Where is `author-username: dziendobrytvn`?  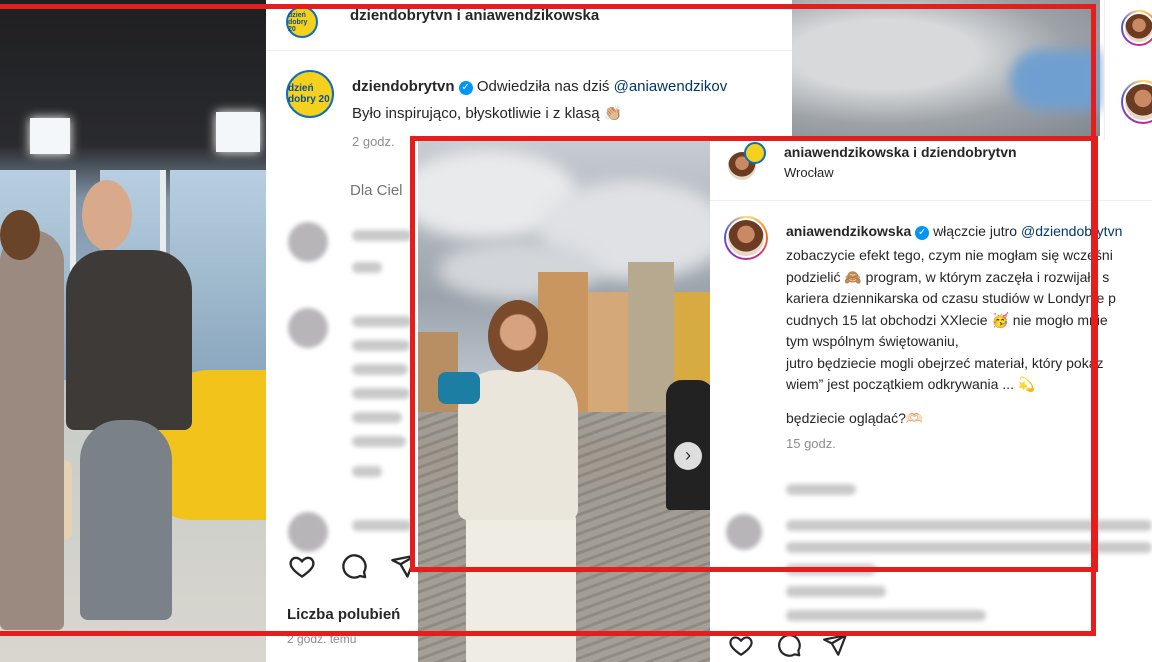 author-username: dziendobrytvn is located at coordinates (403, 86).